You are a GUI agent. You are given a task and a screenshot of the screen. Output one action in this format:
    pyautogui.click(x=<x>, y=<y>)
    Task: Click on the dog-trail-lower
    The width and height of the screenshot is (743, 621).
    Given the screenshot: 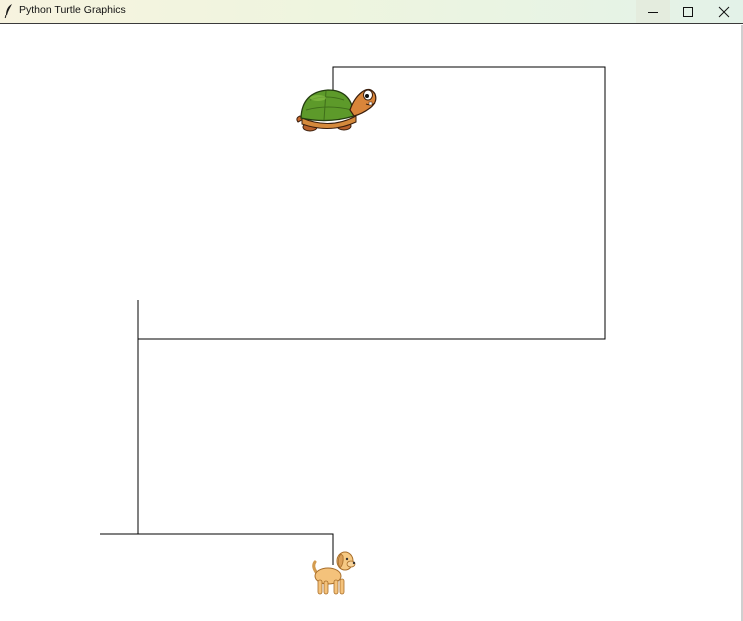 What is the action you would take?
    pyautogui.click(x=217, y=549)
    